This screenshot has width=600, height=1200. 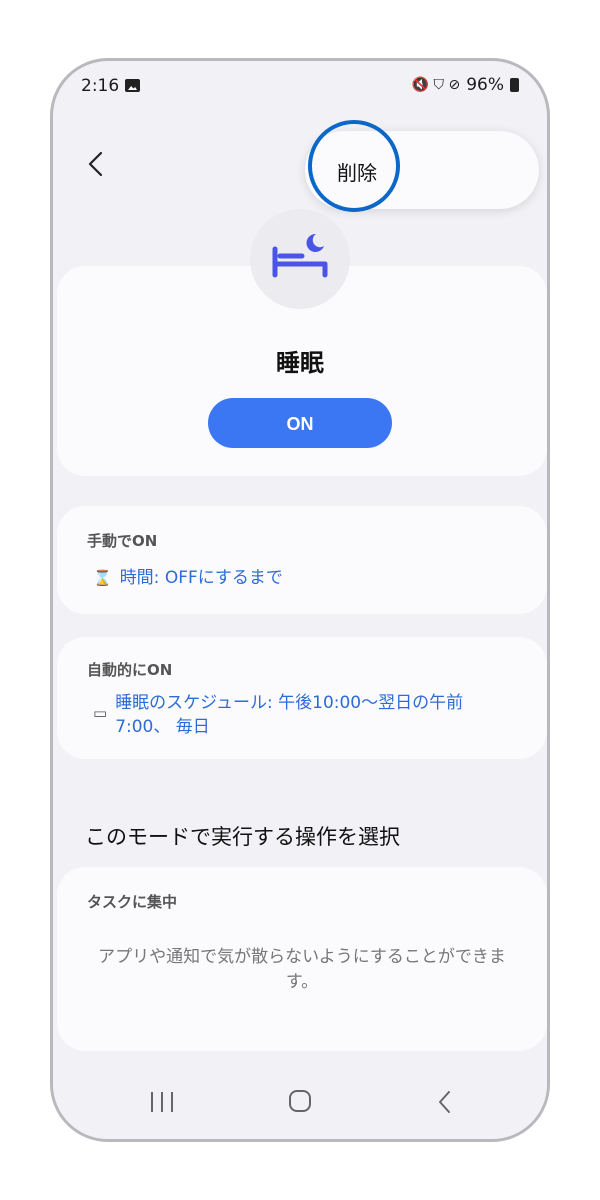 What do you see at coordinates (300, 423) in the screenshot?
I see `mode-on-toggle-button: ON` at bounding box center [300, 423].